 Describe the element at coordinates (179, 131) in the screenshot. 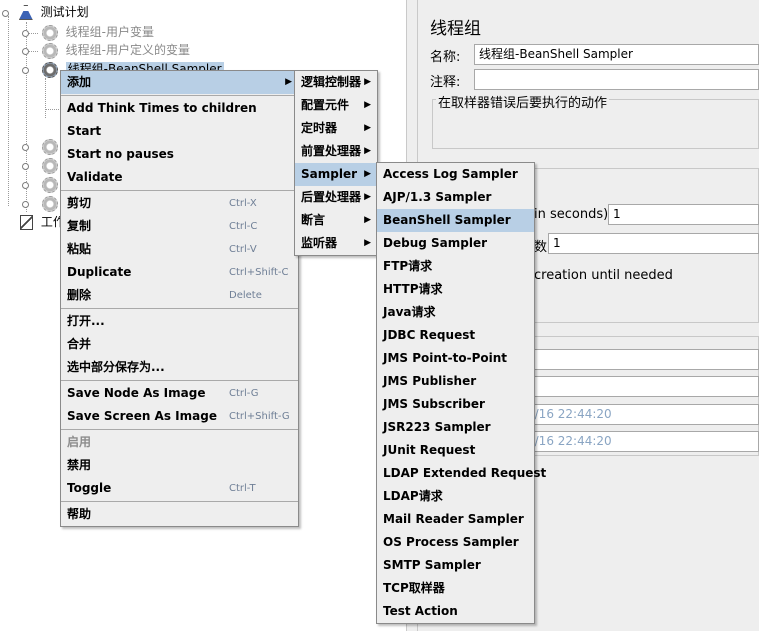

I see `menu-item-start: Start` at that location.